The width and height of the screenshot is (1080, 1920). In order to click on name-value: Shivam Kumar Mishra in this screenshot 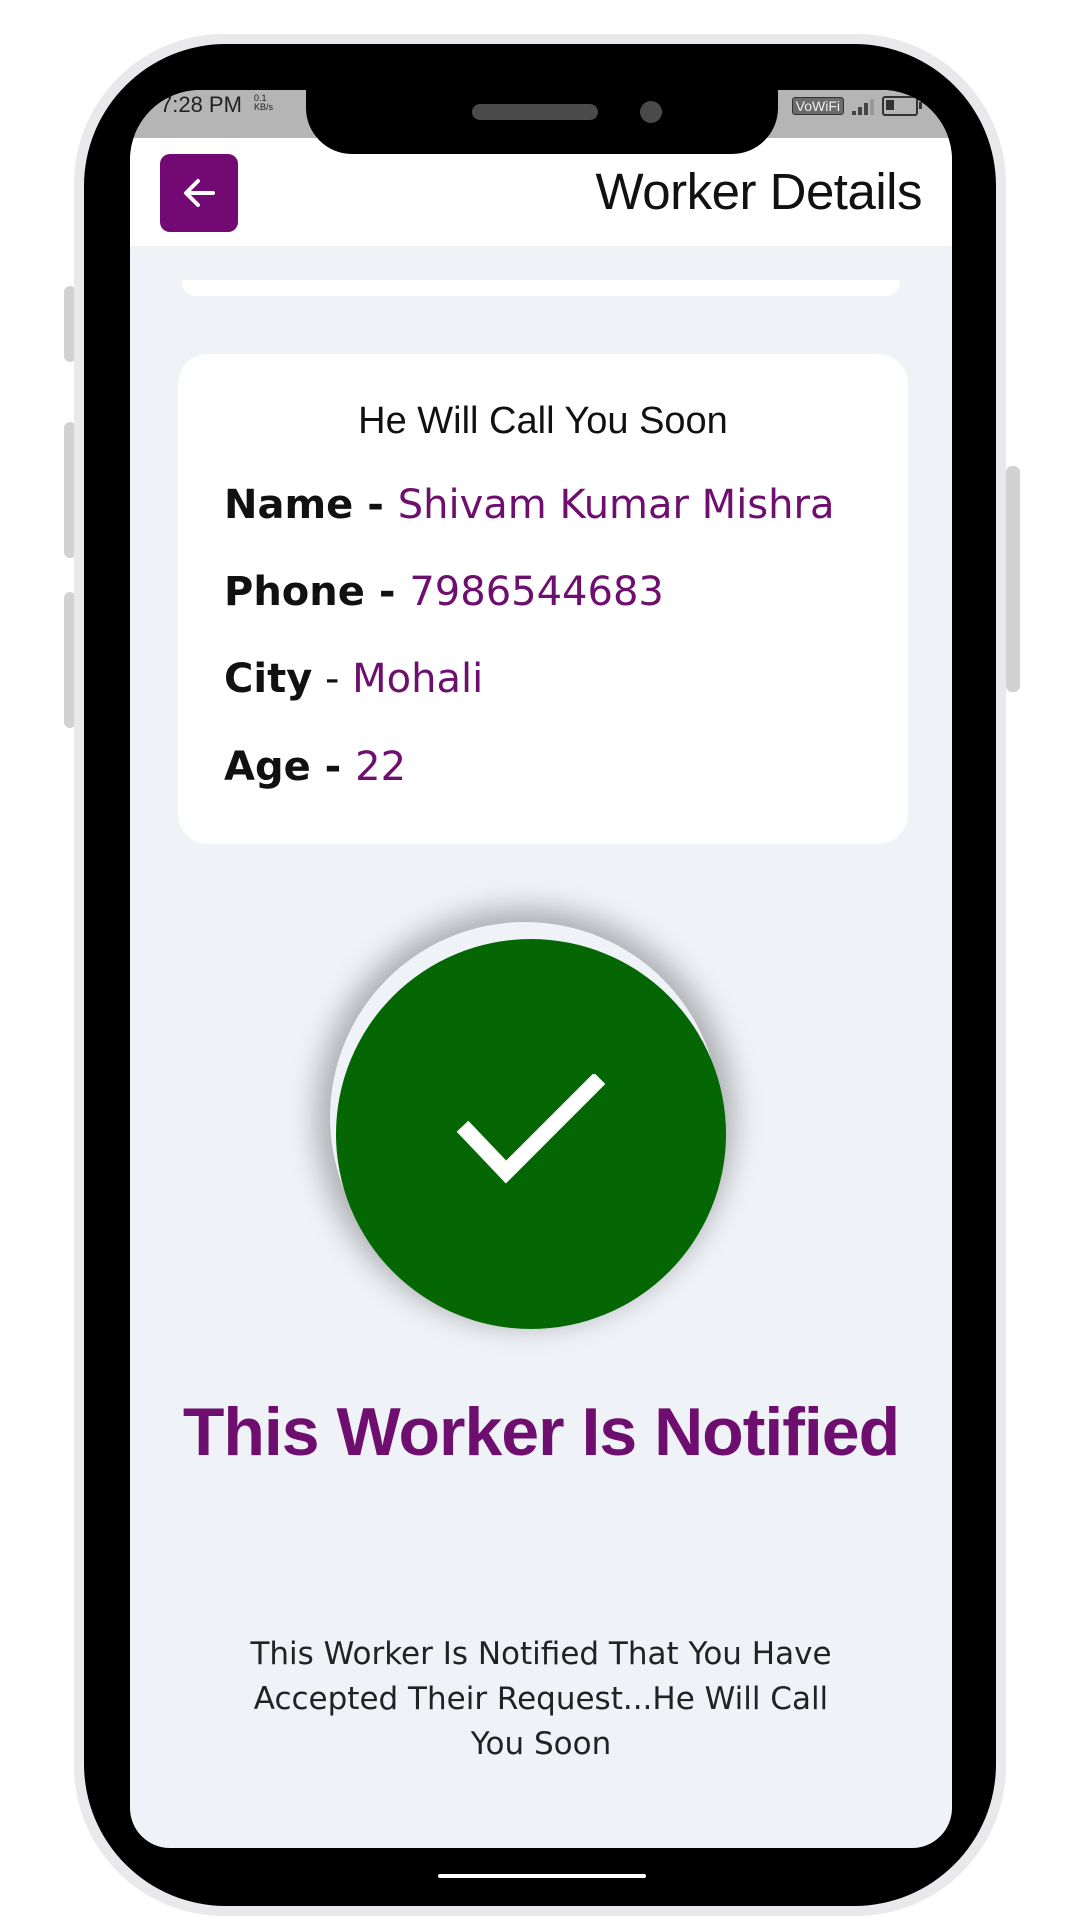, I will do `click(616, 505)`.